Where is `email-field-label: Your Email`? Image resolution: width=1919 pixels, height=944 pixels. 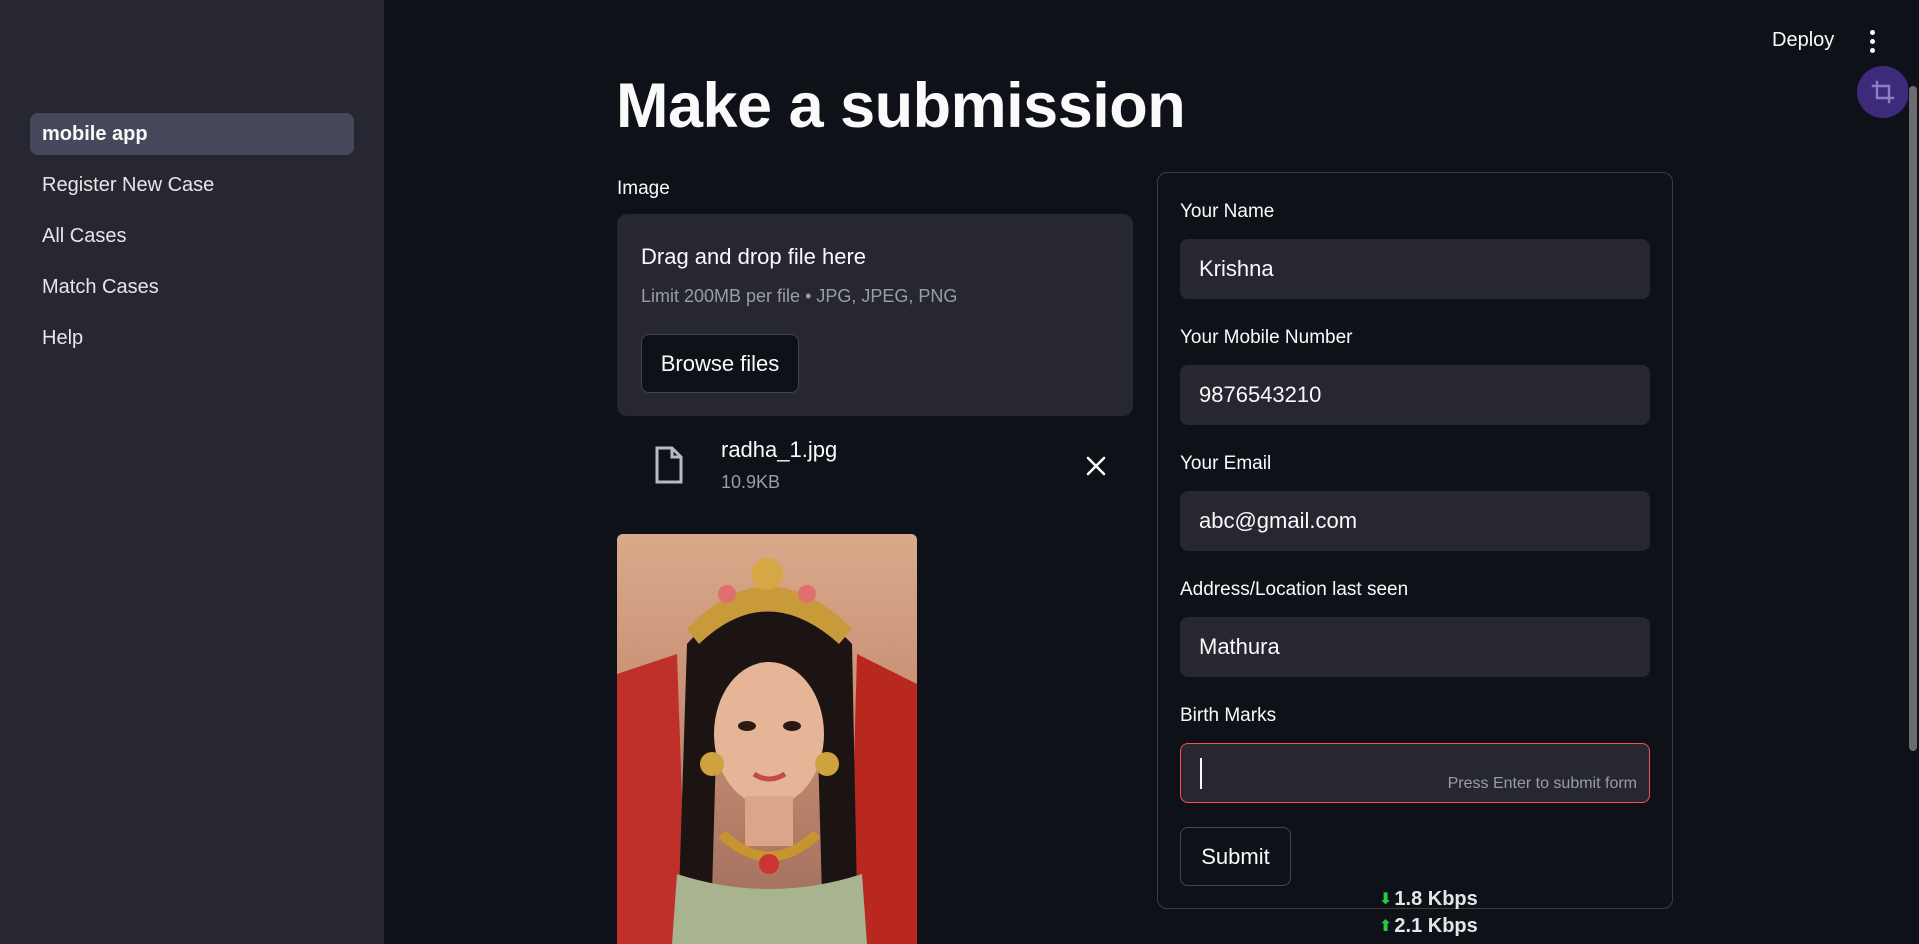 email-field-label: Your Email is located at coordinates (1226, 463).